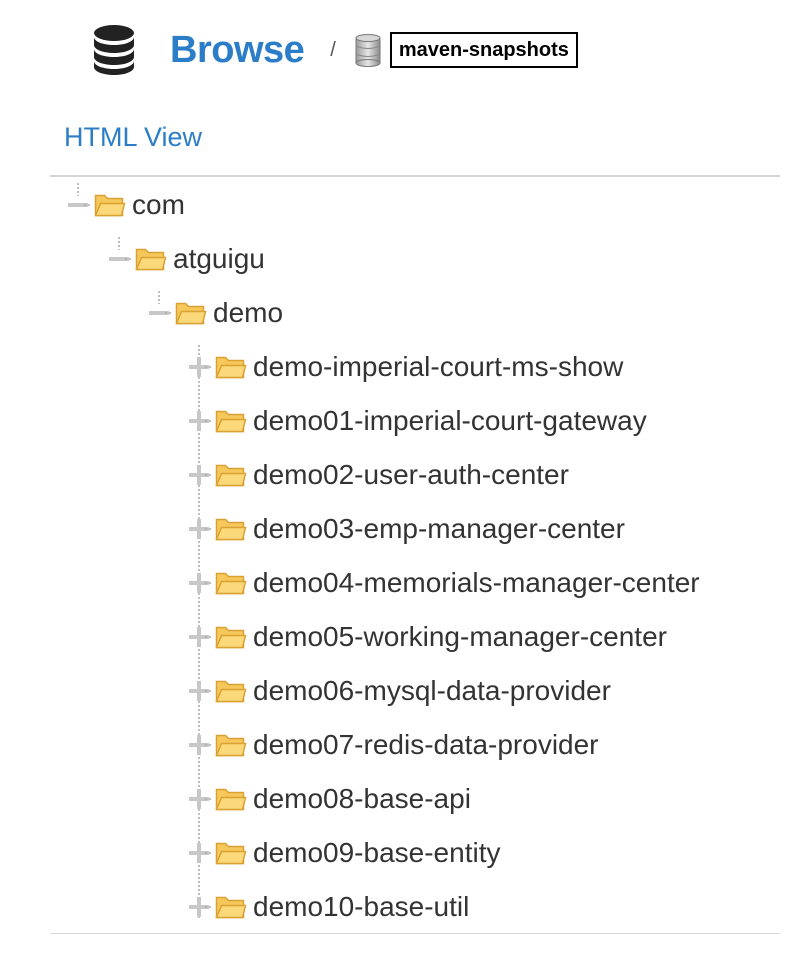 The image size is (796, 970). What do you see at coordinates (415, 176) in the screenshot?
I see `top-divider` at bounding box center [415, 176].